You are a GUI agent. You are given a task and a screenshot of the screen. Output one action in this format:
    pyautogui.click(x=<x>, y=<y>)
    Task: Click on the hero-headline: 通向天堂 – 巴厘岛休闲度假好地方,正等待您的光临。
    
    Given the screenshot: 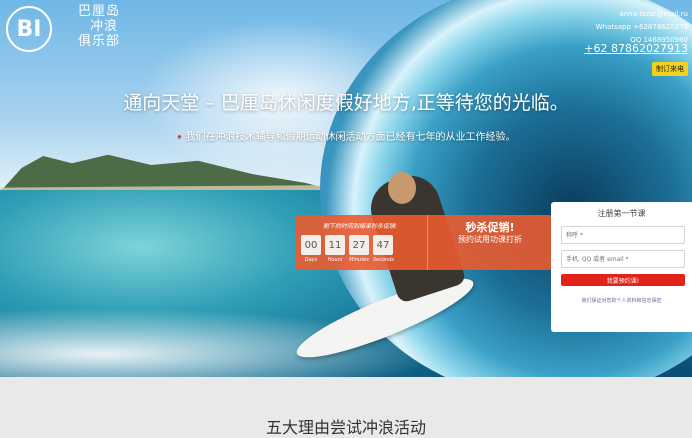 What is the action you would take?
    pyautogui.click(x=346, y=103)
    